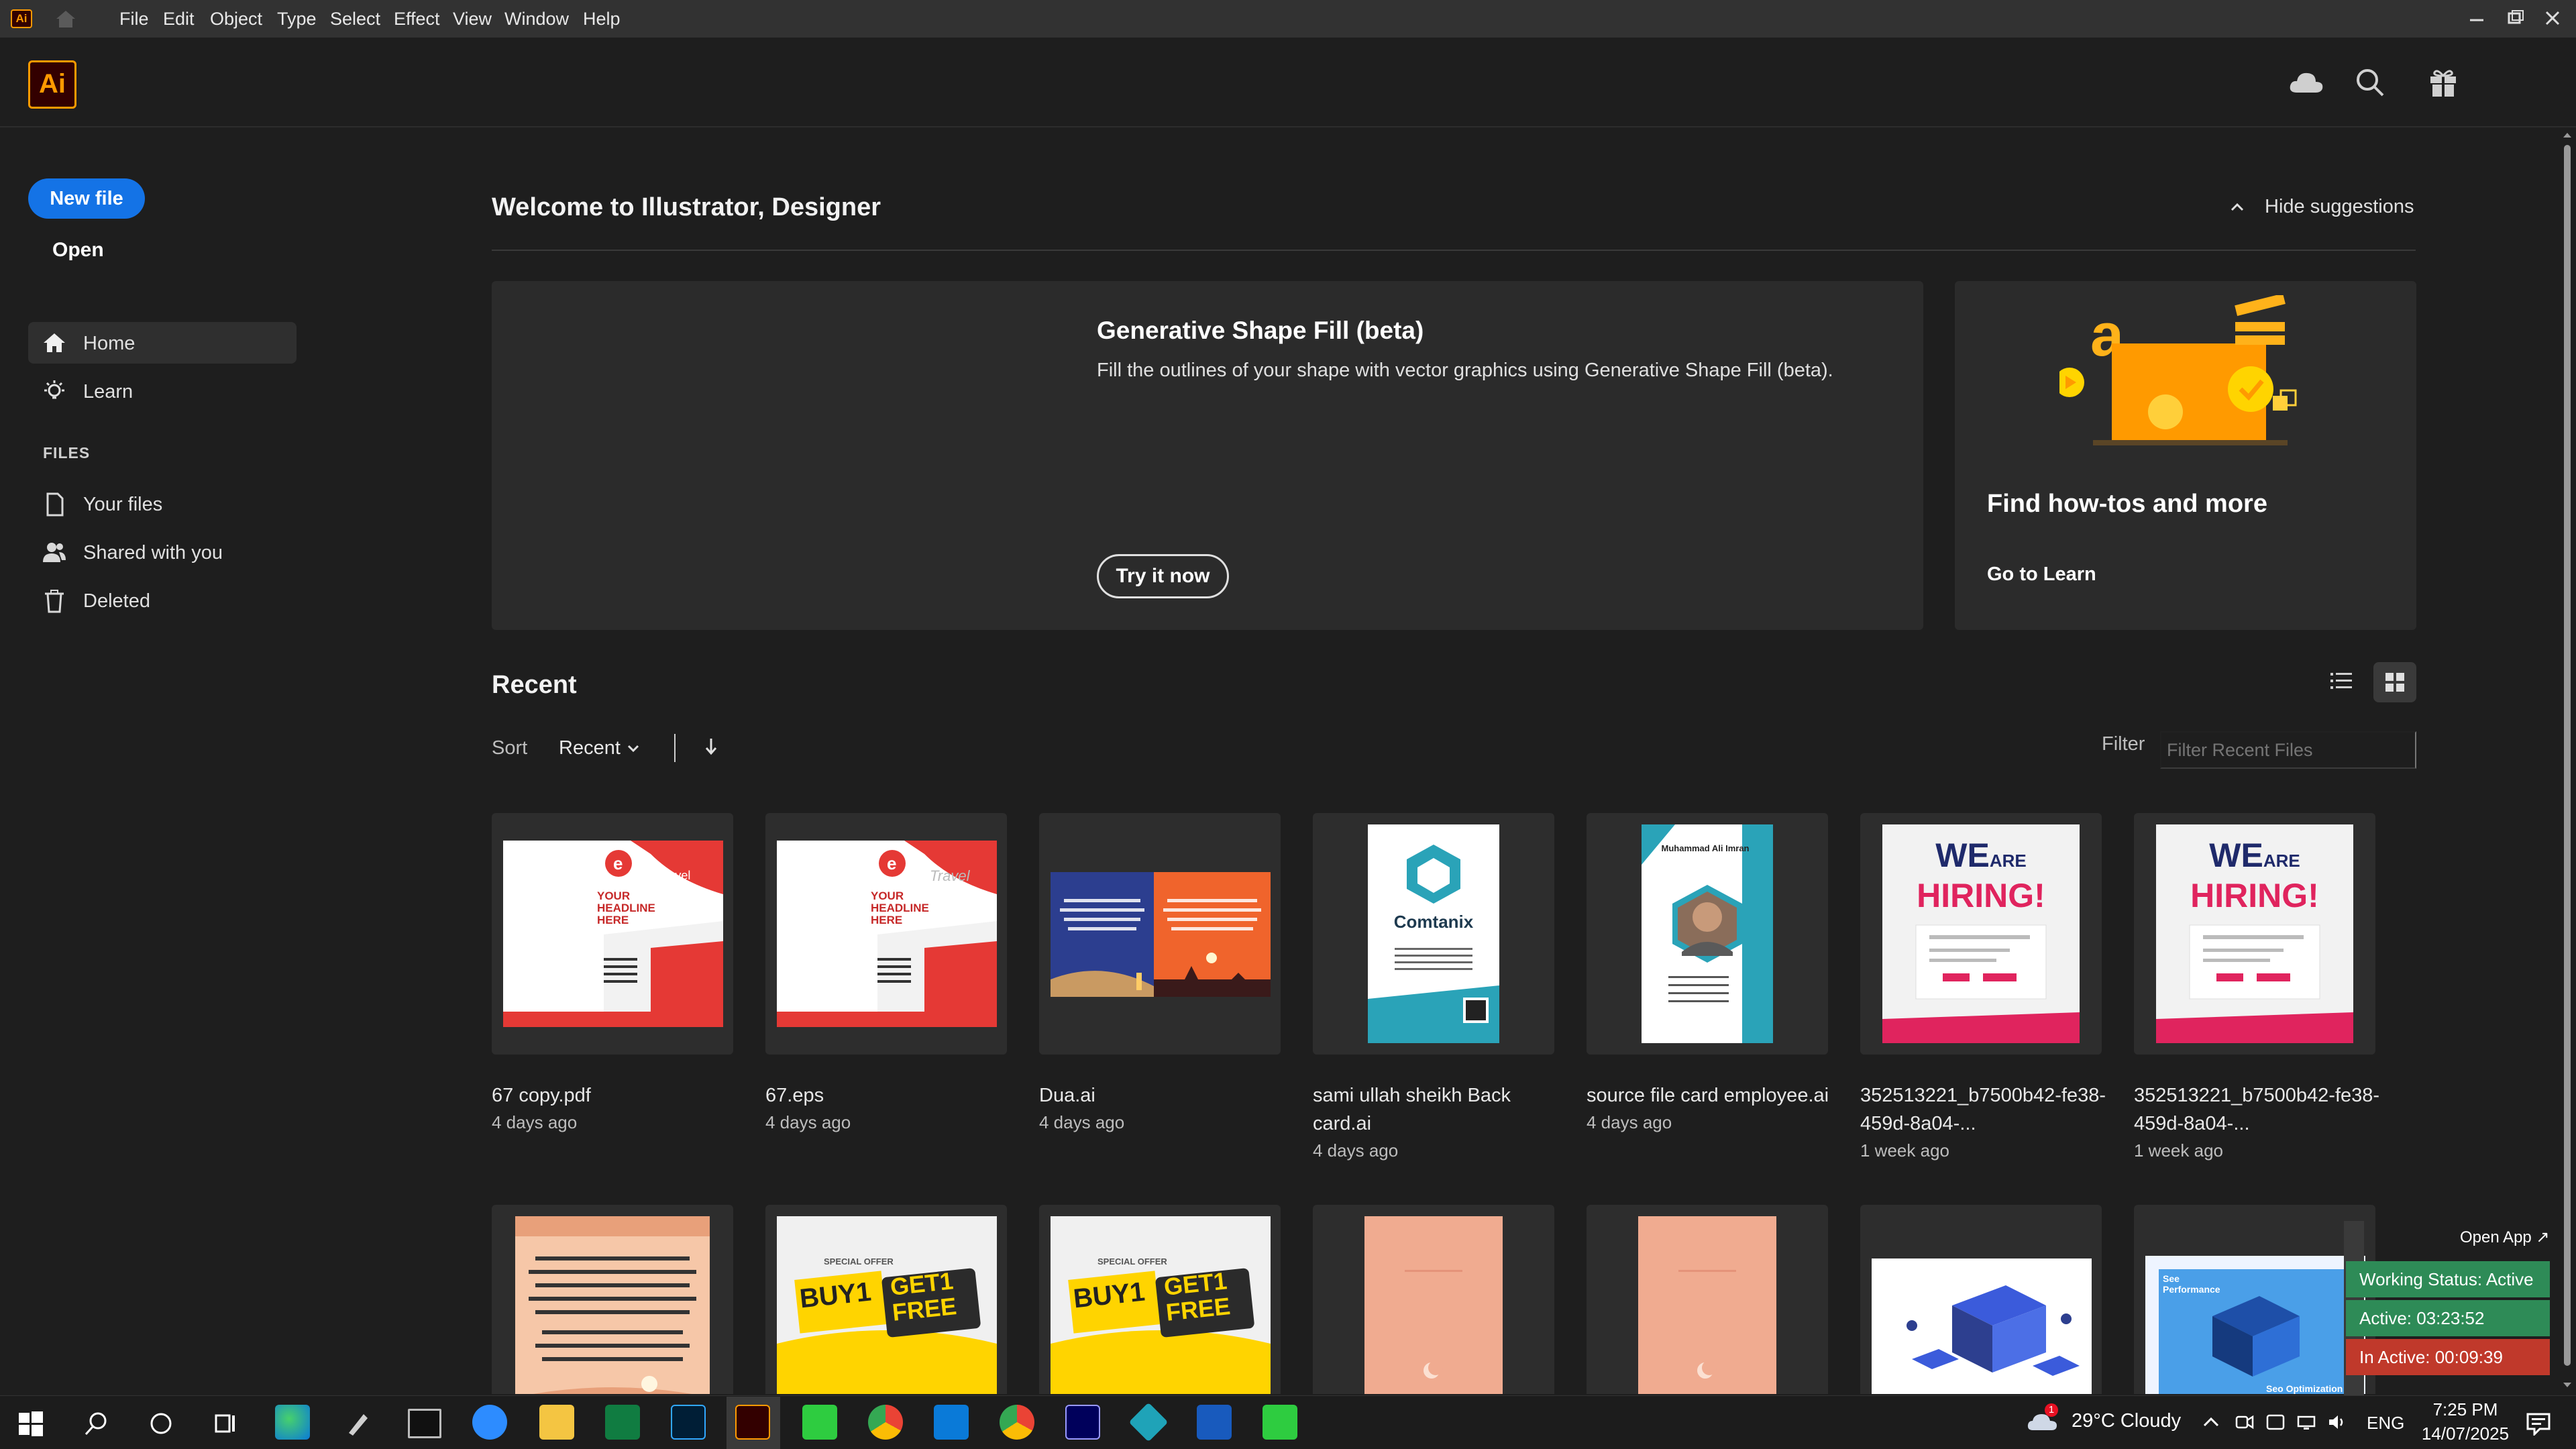 This screenshot has width=2576, height=1449. What do you see at coordinates (225, 1423) in the screenshot?
I see `task-view-icon` at bounding box center [225, 1423].